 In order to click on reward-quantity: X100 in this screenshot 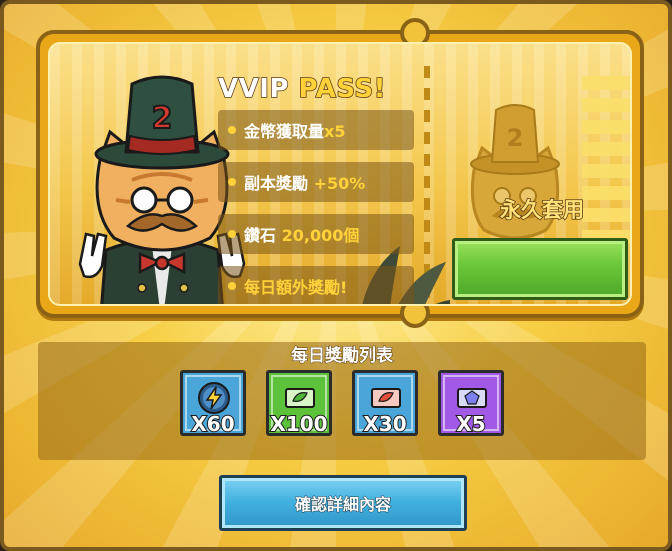, I will do `click(298, 424)`.